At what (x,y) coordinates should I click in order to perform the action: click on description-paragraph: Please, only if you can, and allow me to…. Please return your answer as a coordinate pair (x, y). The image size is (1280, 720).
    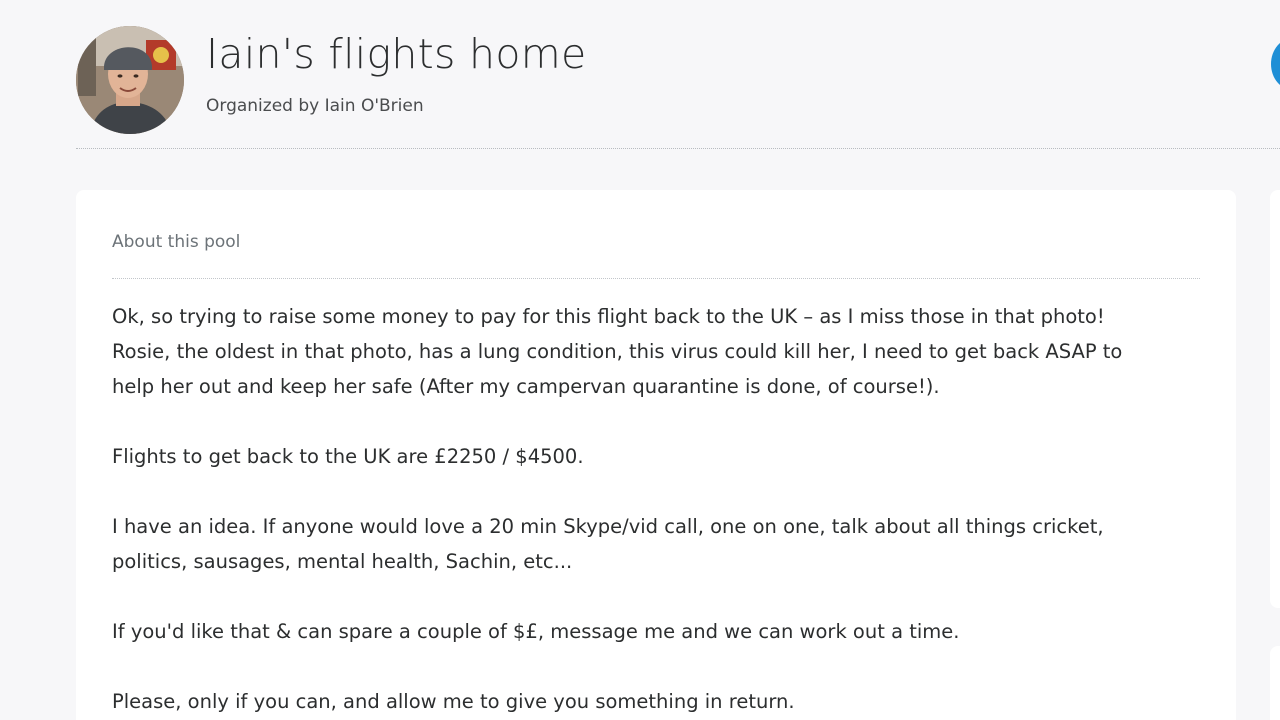
    Looking at the image, I should click on (662, 701).